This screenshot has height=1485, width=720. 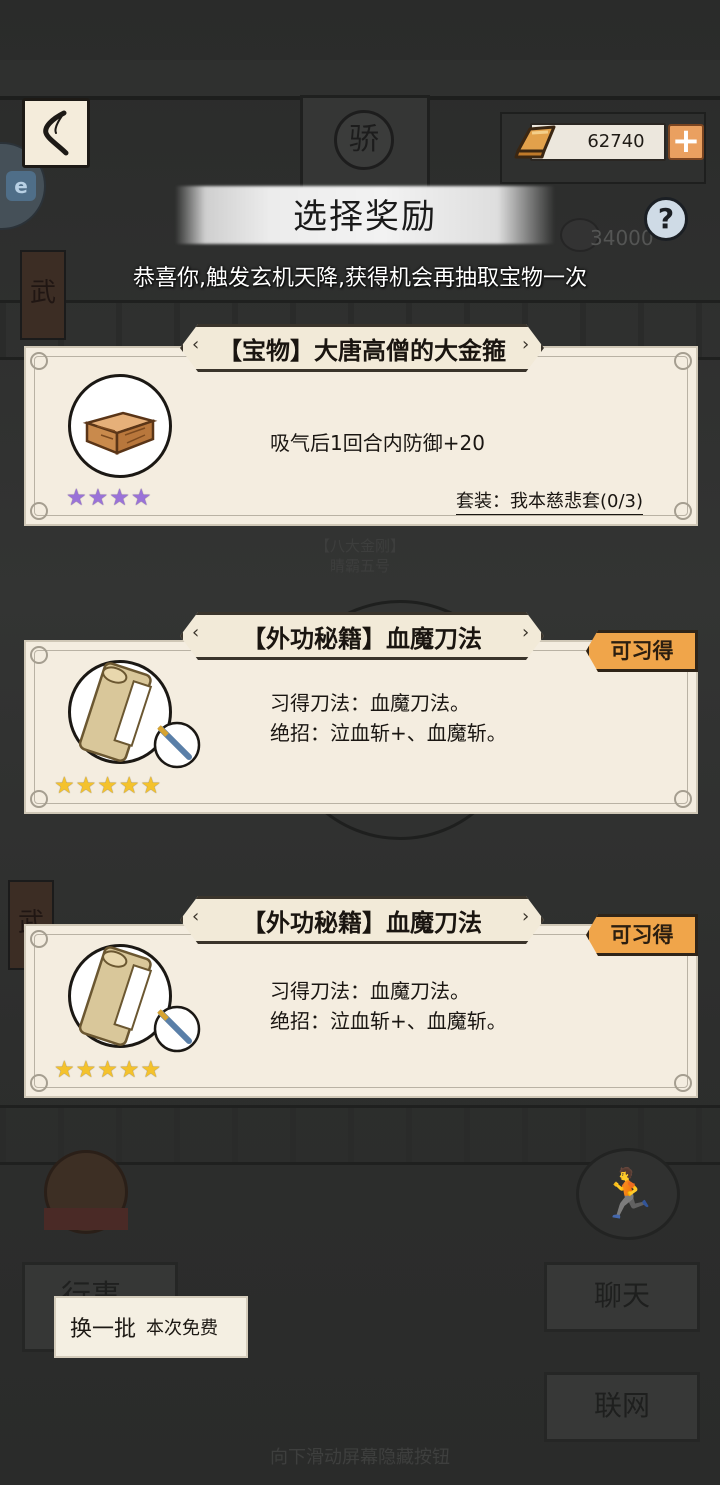 What do you see at coordinates (359, 546) in the screenshot?
I see `background-character-title: 【八大金刚】` at bounding box center [359, 546].